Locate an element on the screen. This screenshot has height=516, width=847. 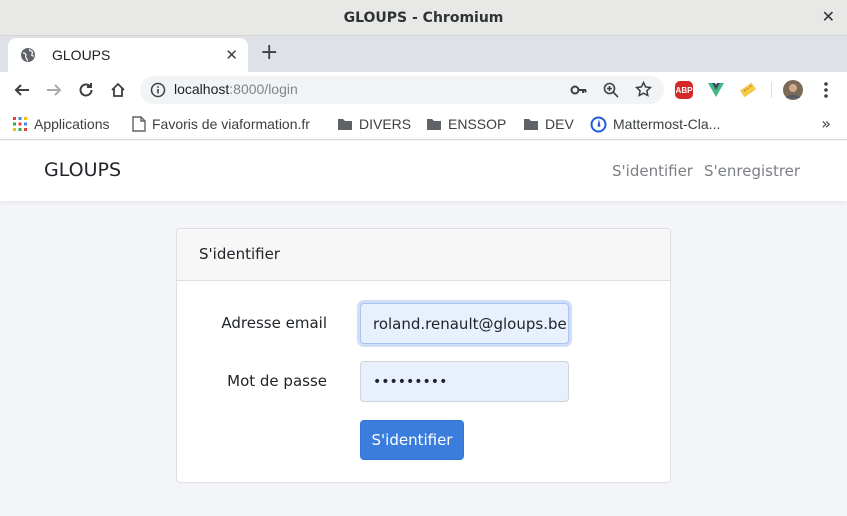
bookmarks-overflow-icon: » is located at coordinates (826, 123).